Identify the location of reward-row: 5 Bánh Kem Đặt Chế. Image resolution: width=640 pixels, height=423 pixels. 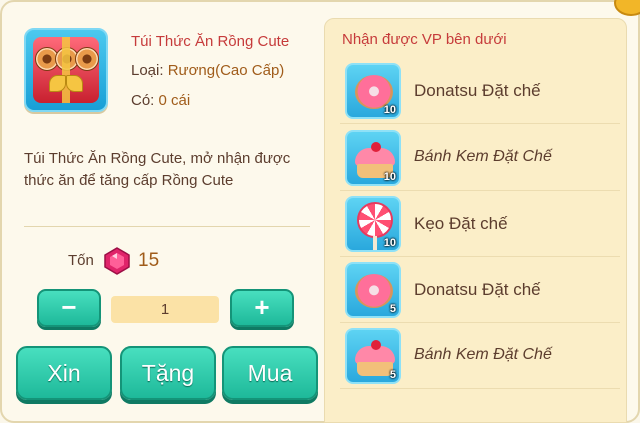
(480, 356).